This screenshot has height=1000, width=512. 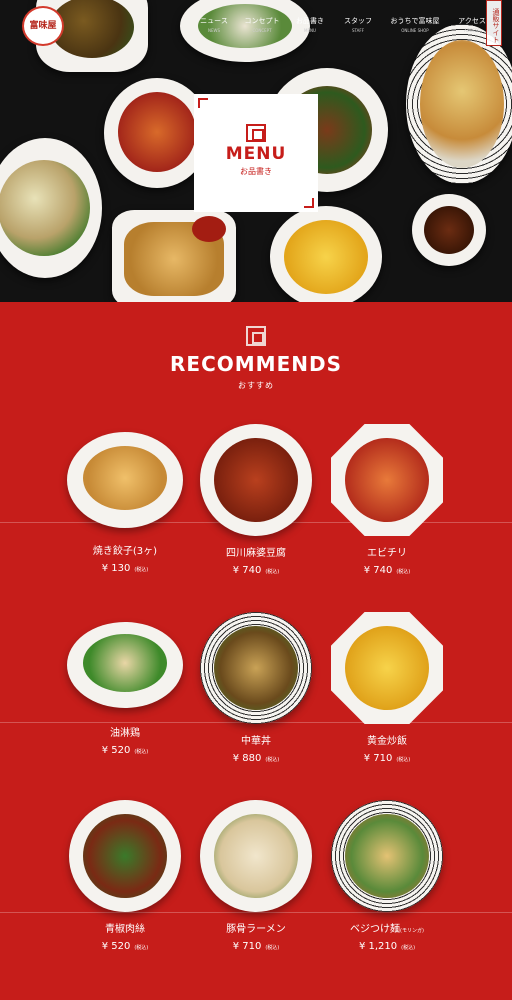 I want to click on menu-item: 青椒肉絲 ¥ 520 (税込), so click(x=125, y=876).